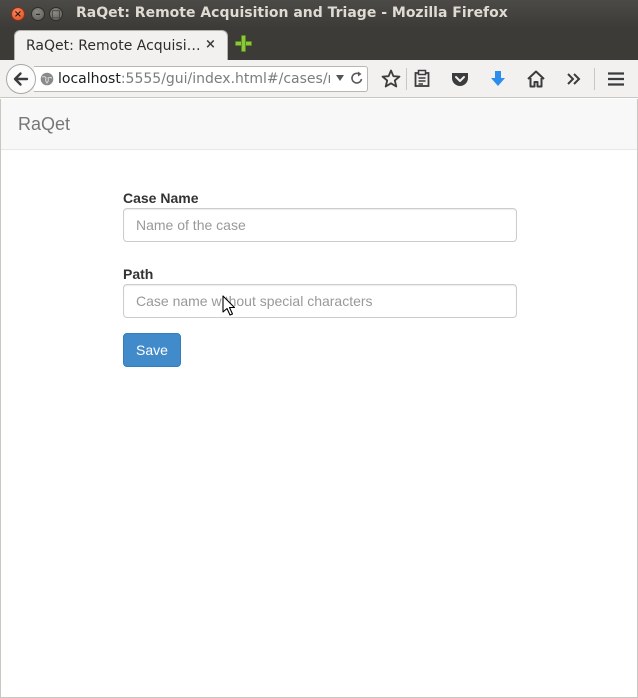 This screenshot has height=698, width=638. I want to click on back-icon, so click(21, 79).